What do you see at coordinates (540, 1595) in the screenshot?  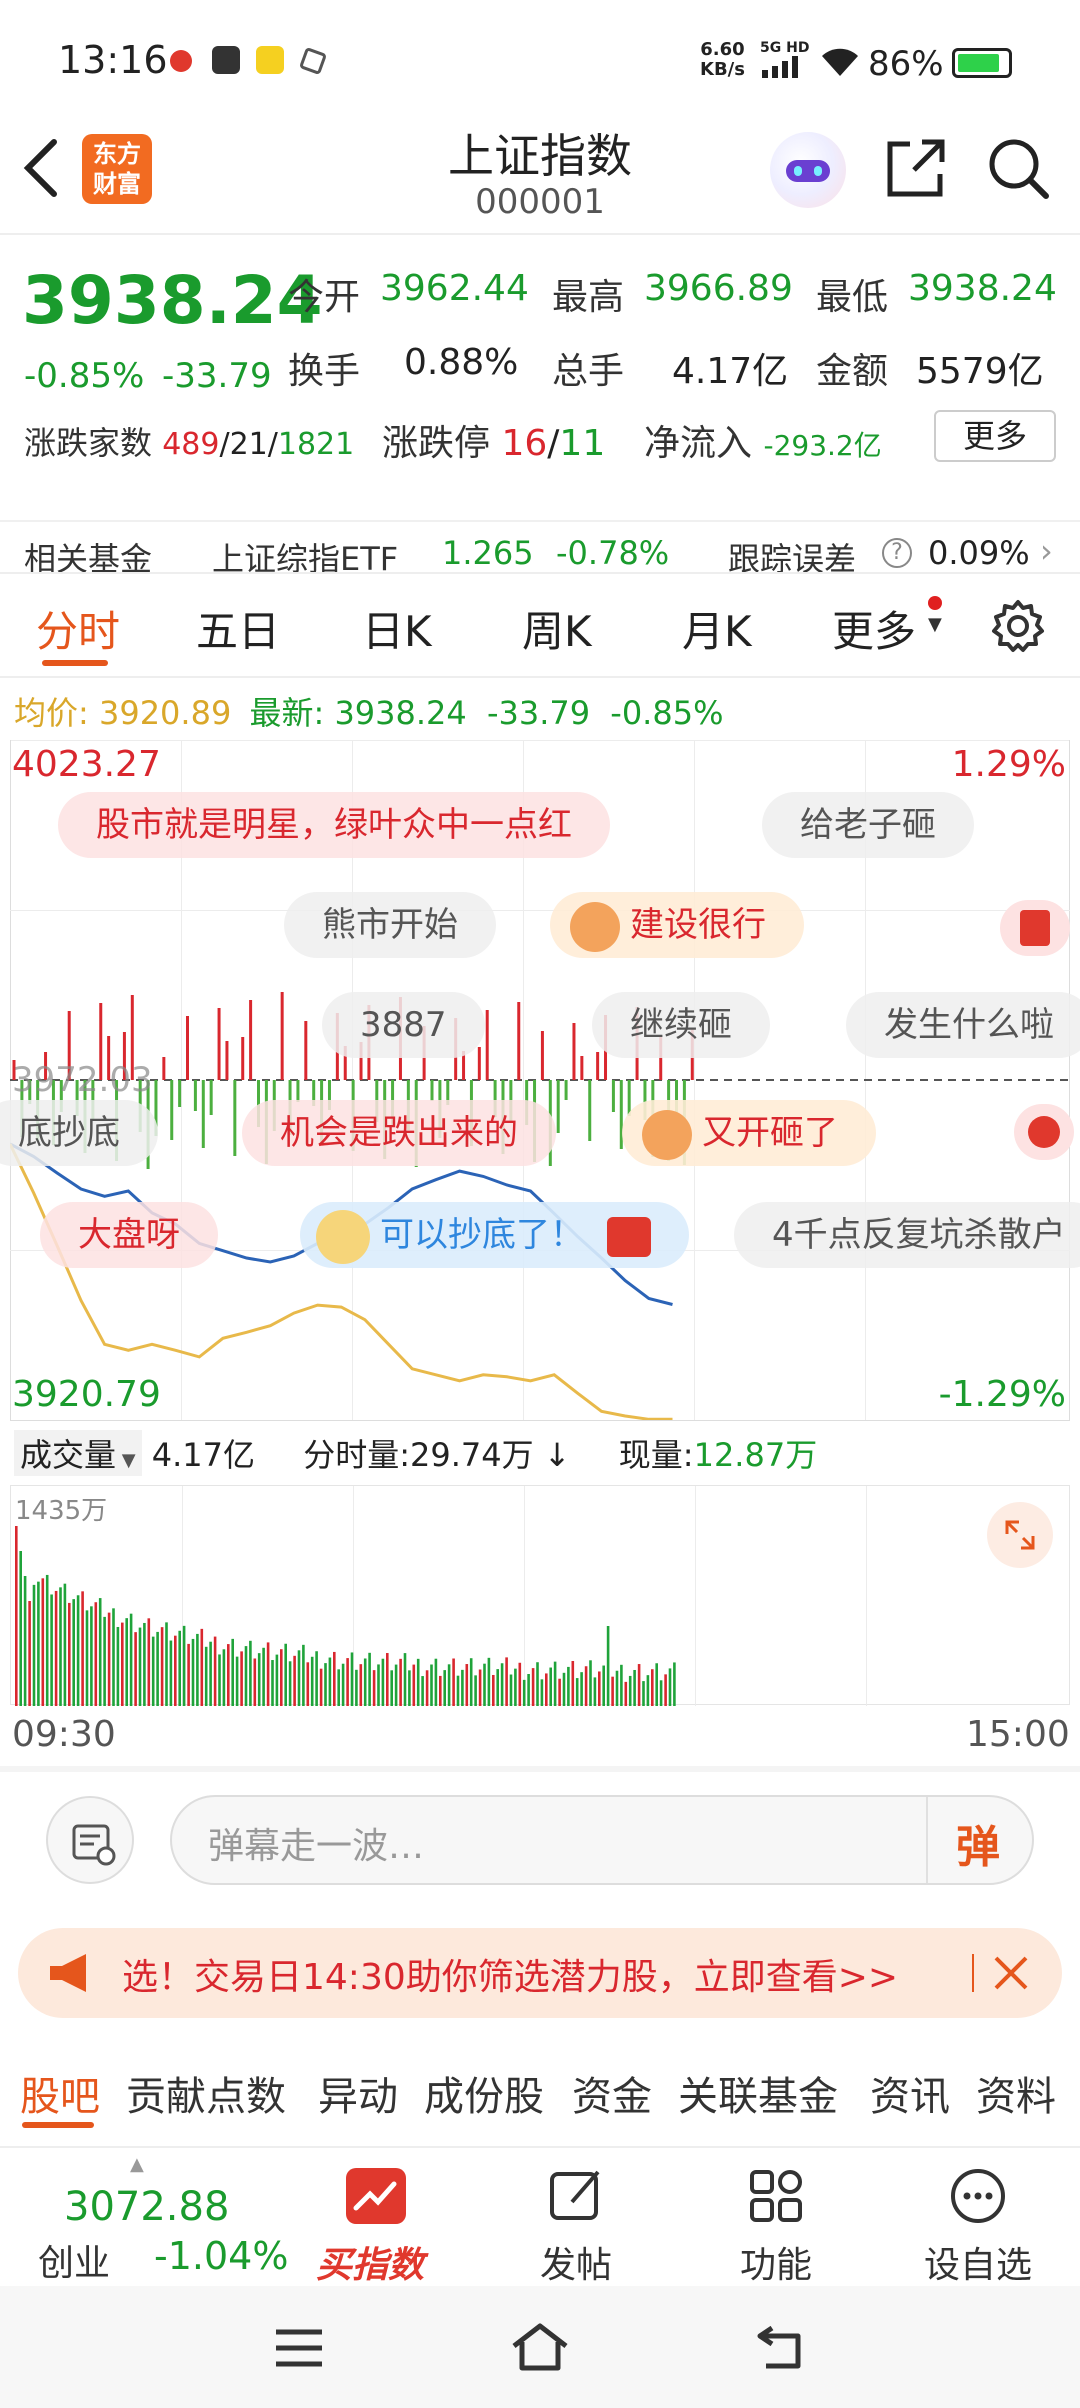 I see `volume-chart: 1435万` at bounding box center [540, 1595].